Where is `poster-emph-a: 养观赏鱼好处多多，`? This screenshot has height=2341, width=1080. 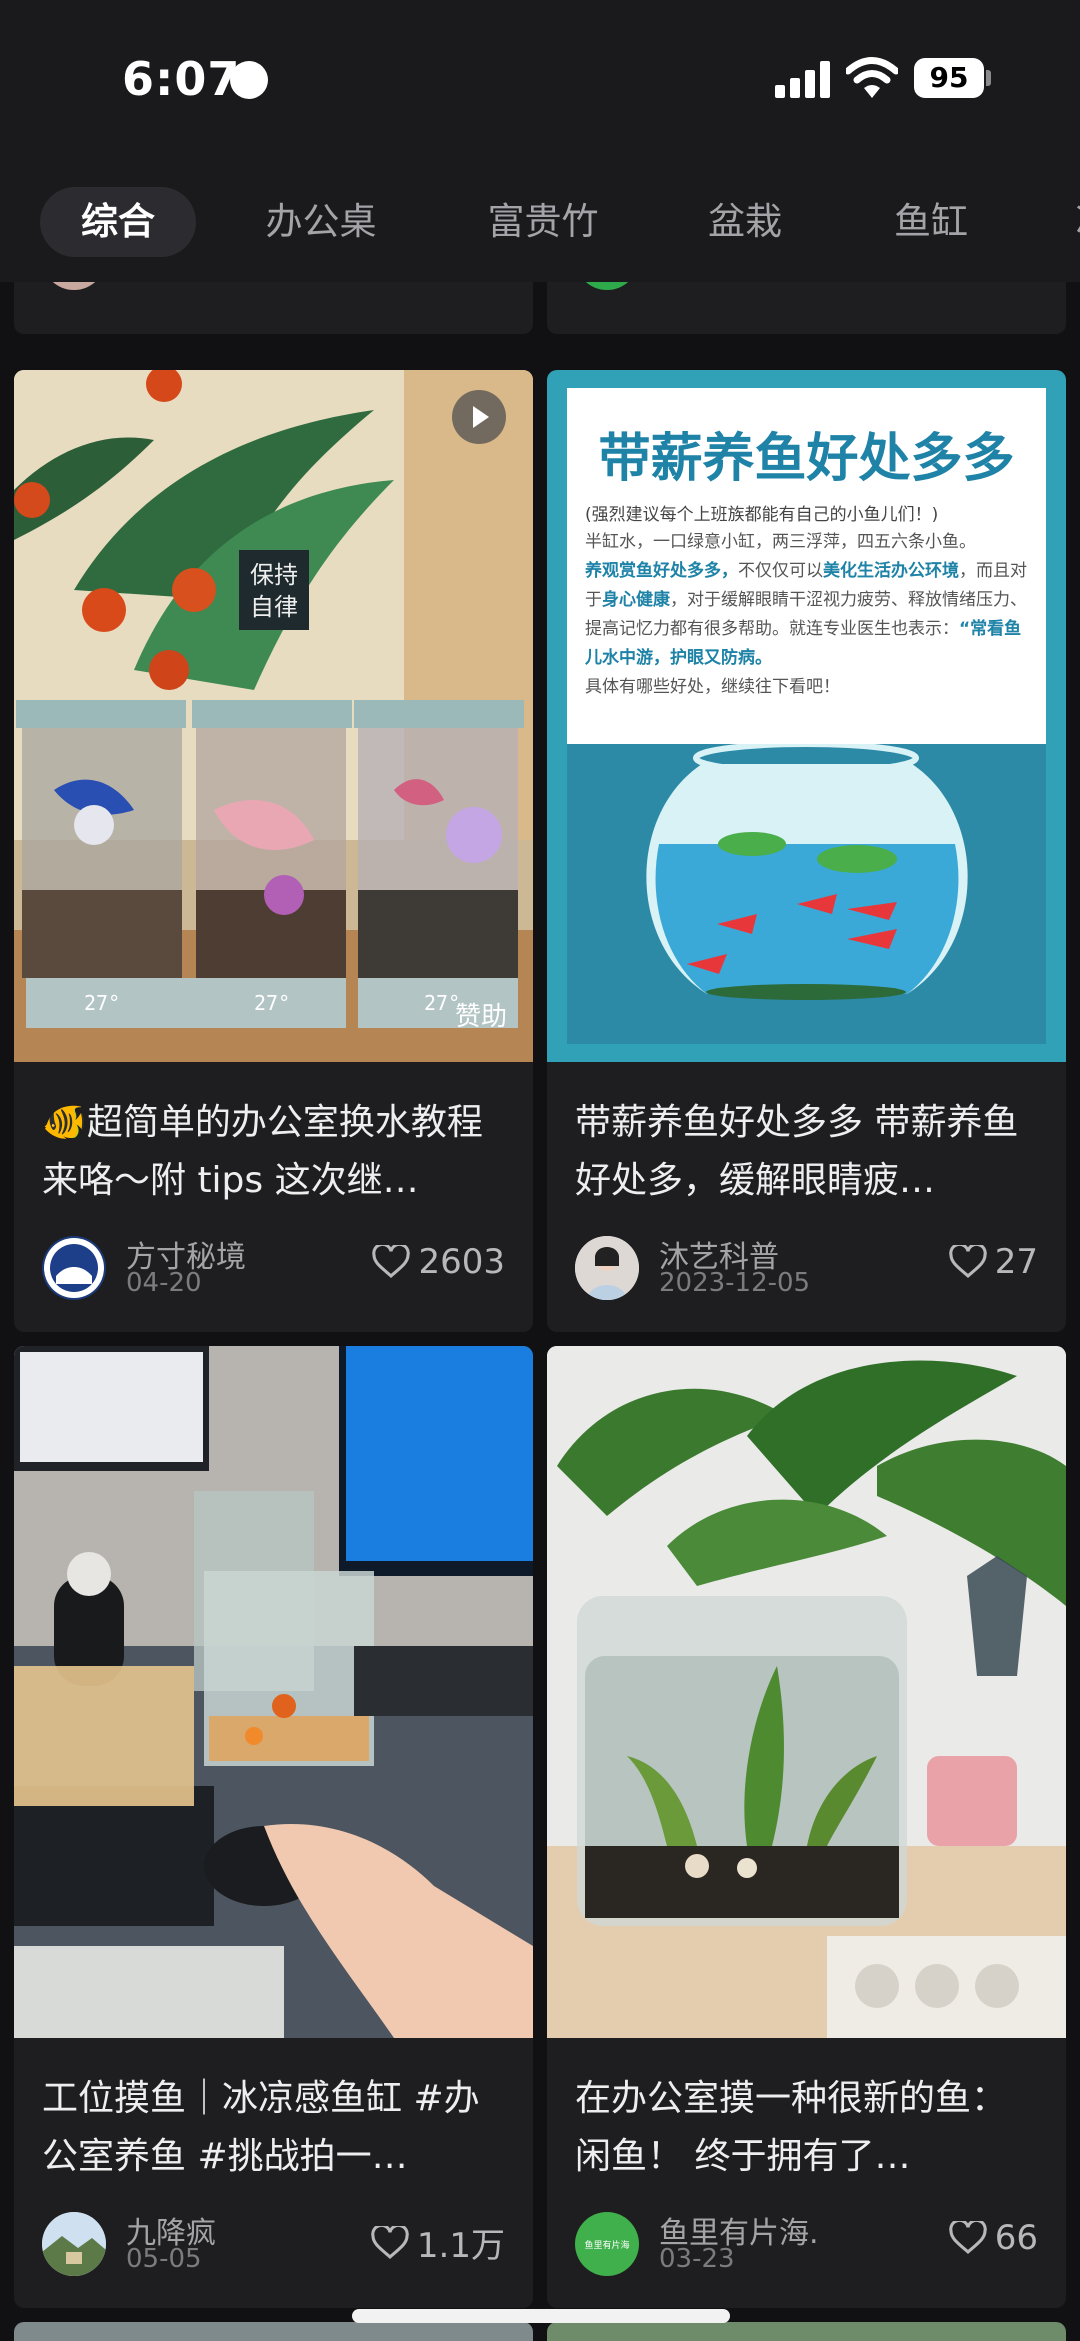 poster-emph-a: 养观赏鱼好处多多， is located at coordinates (661, 571).